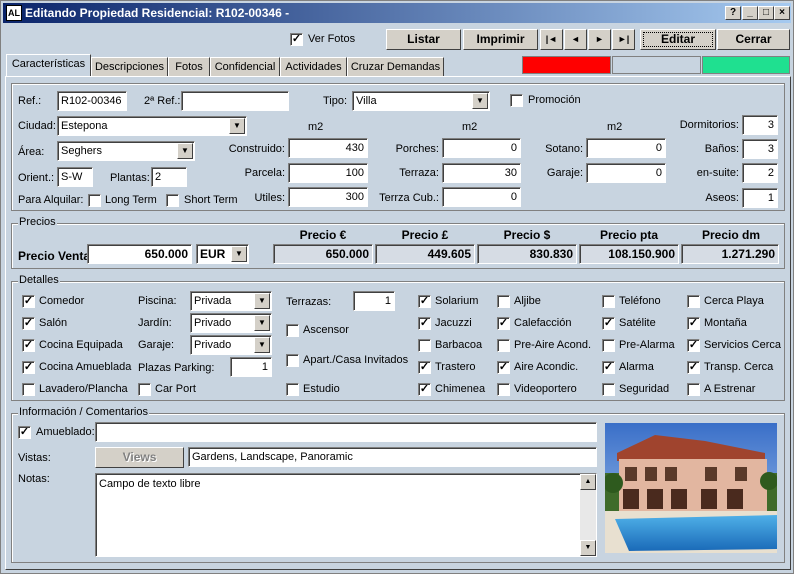 This screenshot has height=574, width=794. What do you see at coordinates (588, 515) in the screenshot?
I see `notas-scrollbar: ▲ ▼` at bounding box center [588, 515].